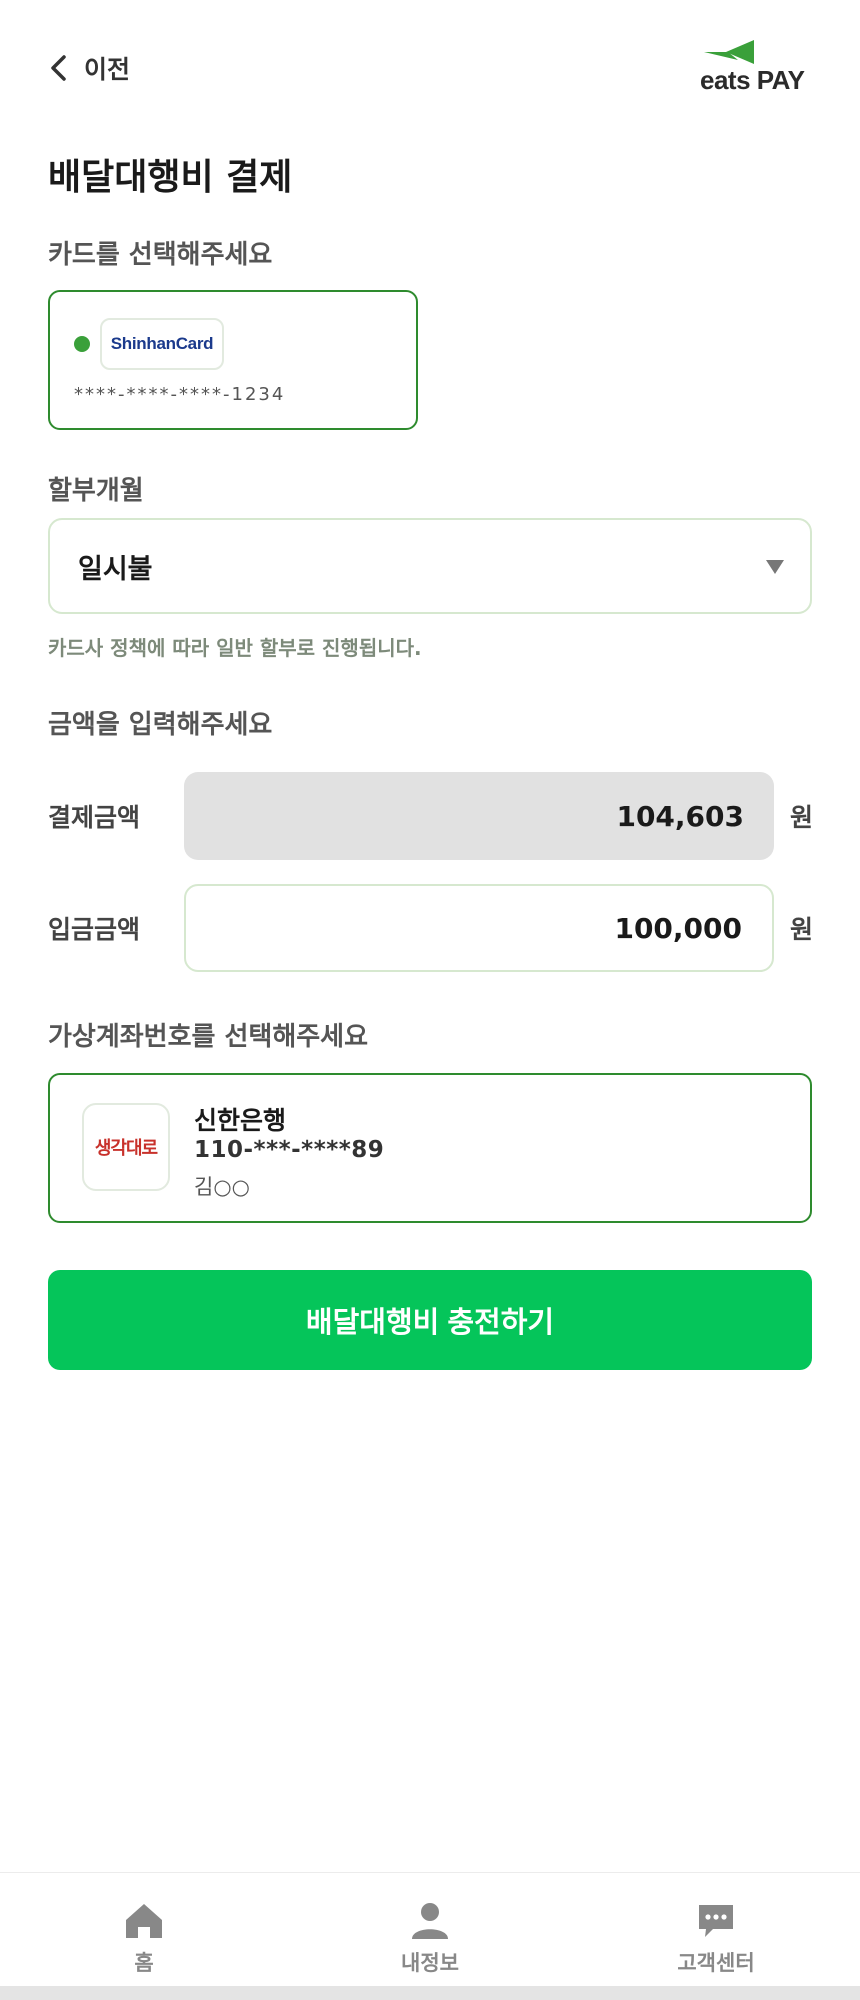 This screenshot has height=2000, width=860. I want to click on account-number: 110-***-****89, so click(289, 1150).